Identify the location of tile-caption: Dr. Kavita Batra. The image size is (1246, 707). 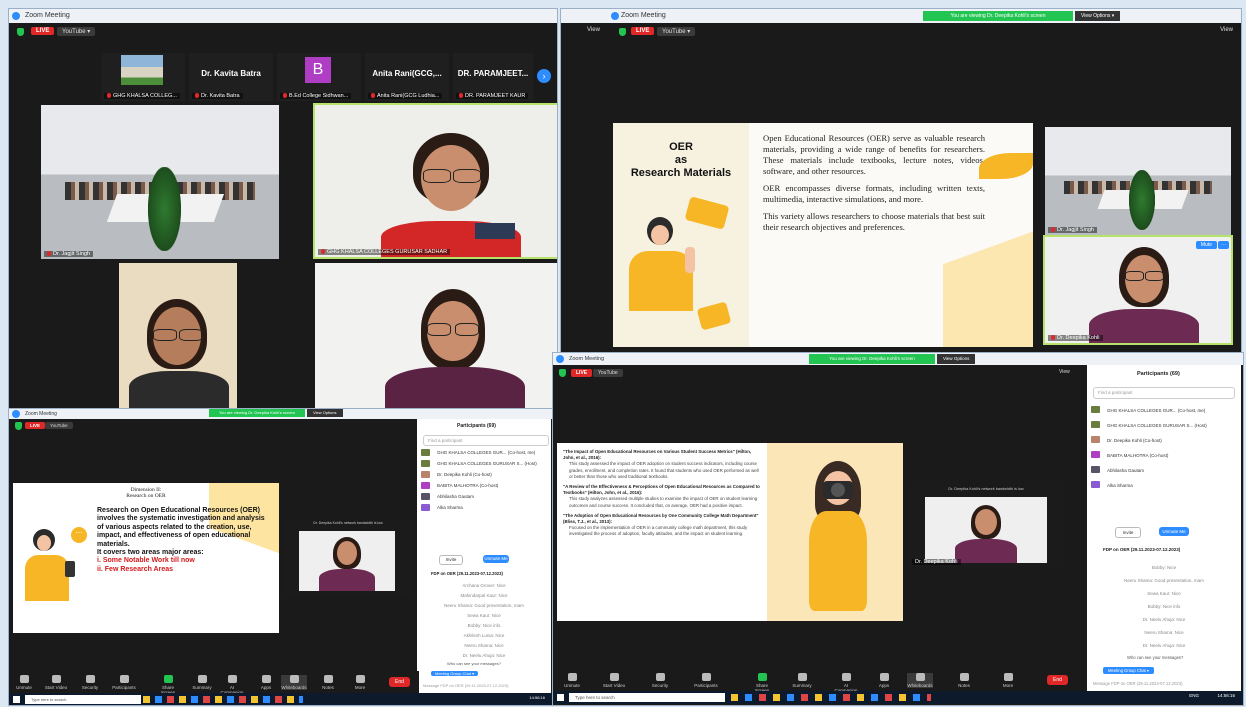
(220, 96).